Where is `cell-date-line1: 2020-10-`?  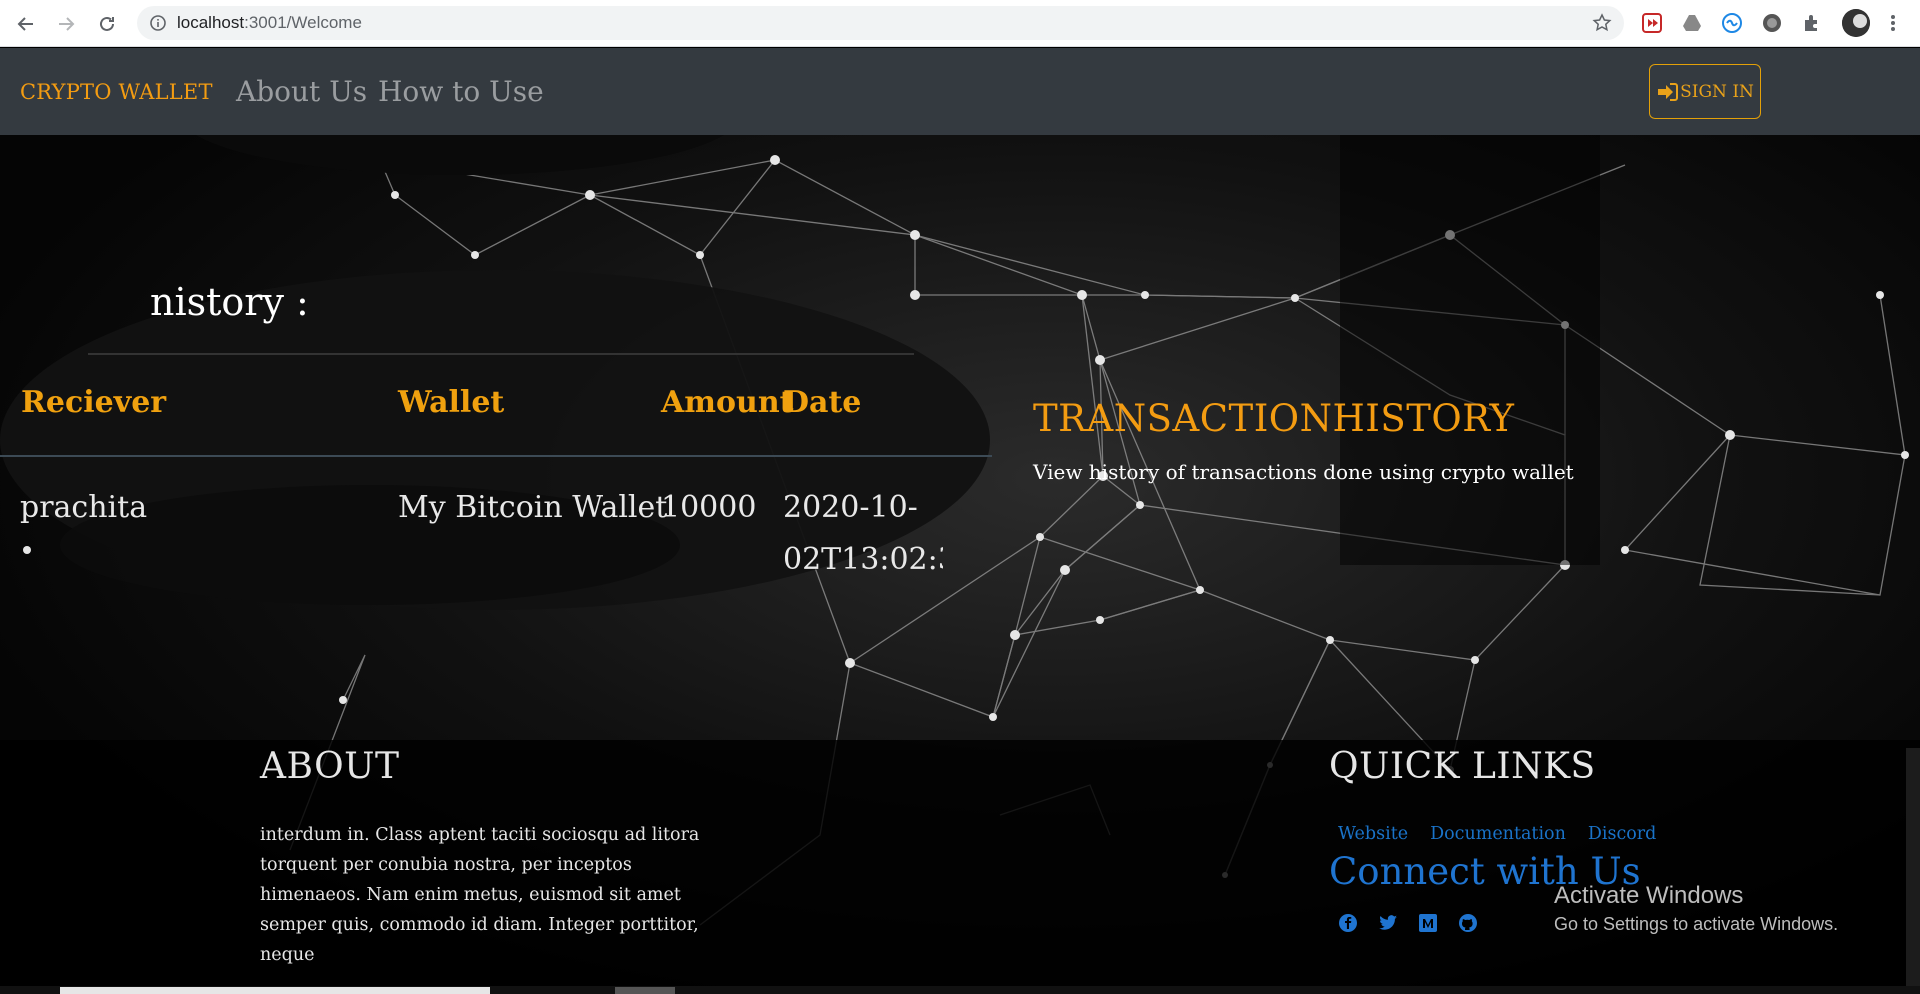 cell-date-line1: 2020-10- is located at coordinates (850, 507).